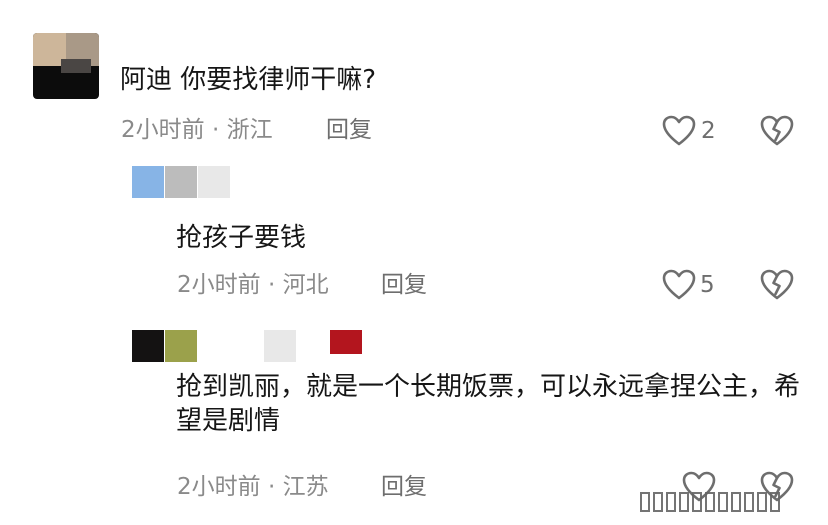 This screenshot has height=525, width=828. What do you see at coordinates (305, 285) in the screenshot?
I see `comment-location: 河北` at bounding box center [305, 285].